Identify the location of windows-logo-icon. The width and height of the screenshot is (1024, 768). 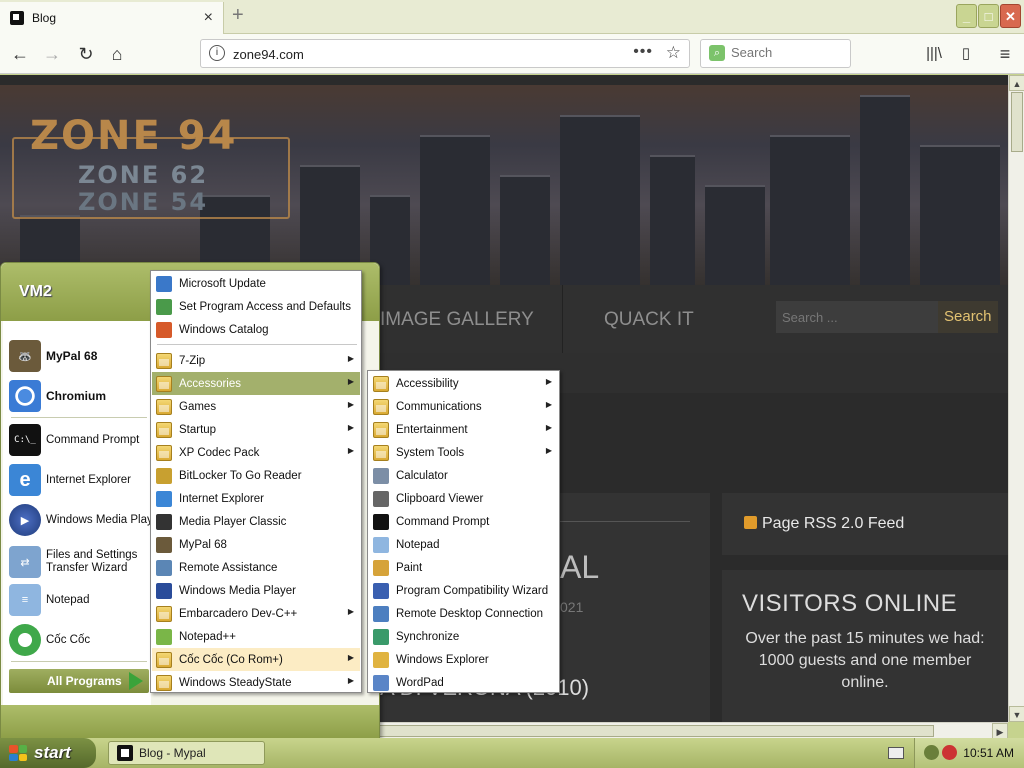
(18, 753).